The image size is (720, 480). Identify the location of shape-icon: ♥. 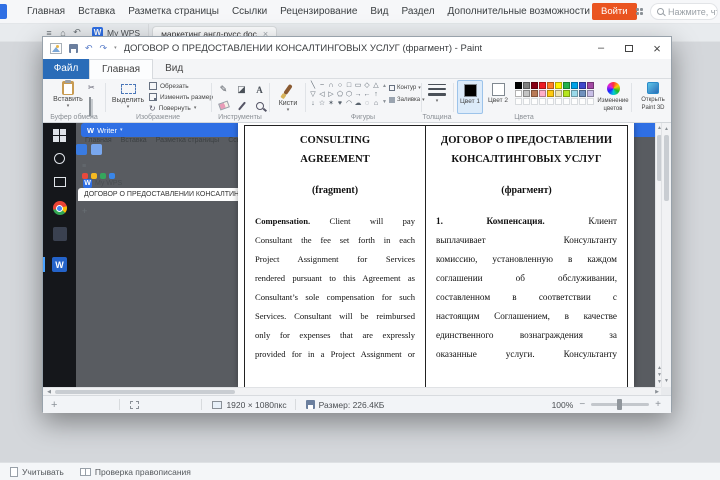
(340, 104).